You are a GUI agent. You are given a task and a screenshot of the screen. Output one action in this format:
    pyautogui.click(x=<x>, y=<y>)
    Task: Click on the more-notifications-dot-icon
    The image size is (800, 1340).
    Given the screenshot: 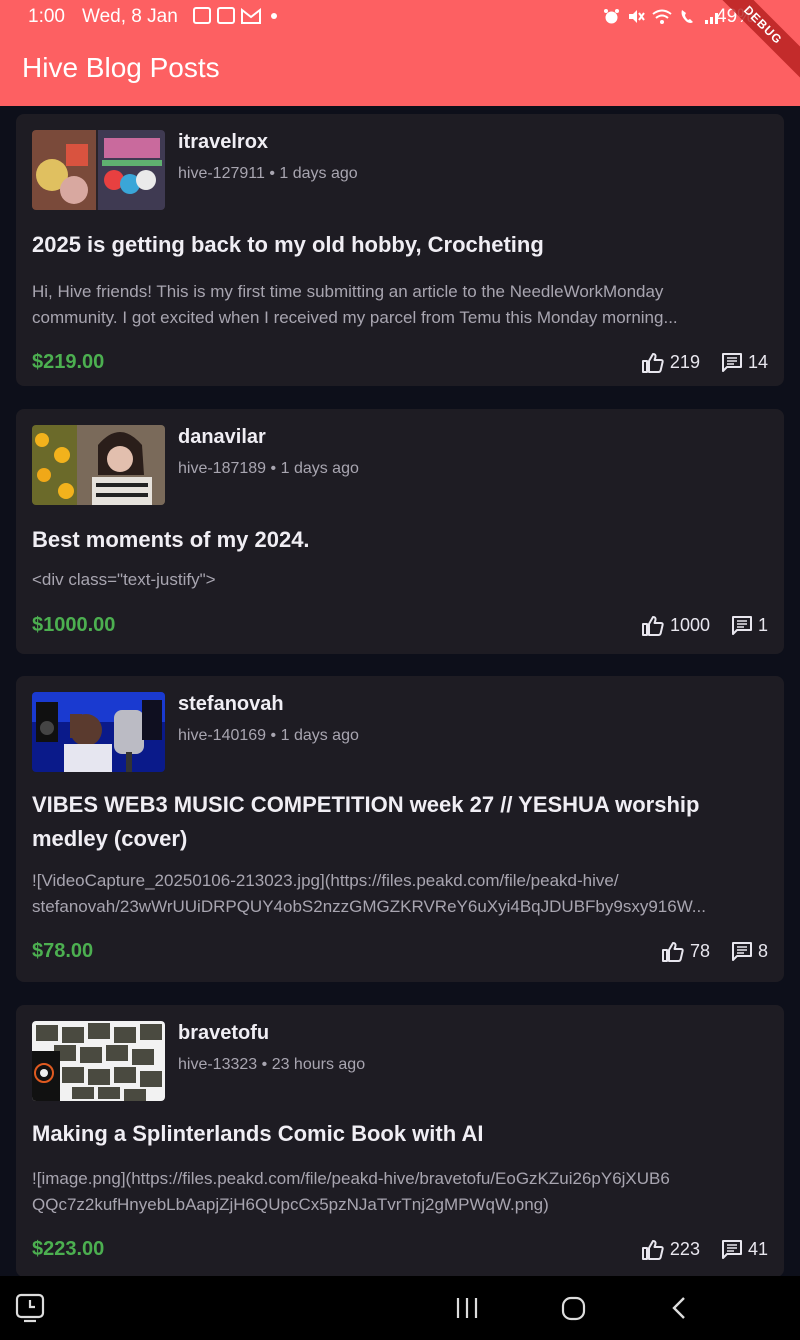 What is the action you would take?
    pyautogui.click(x=274, y=15)
    